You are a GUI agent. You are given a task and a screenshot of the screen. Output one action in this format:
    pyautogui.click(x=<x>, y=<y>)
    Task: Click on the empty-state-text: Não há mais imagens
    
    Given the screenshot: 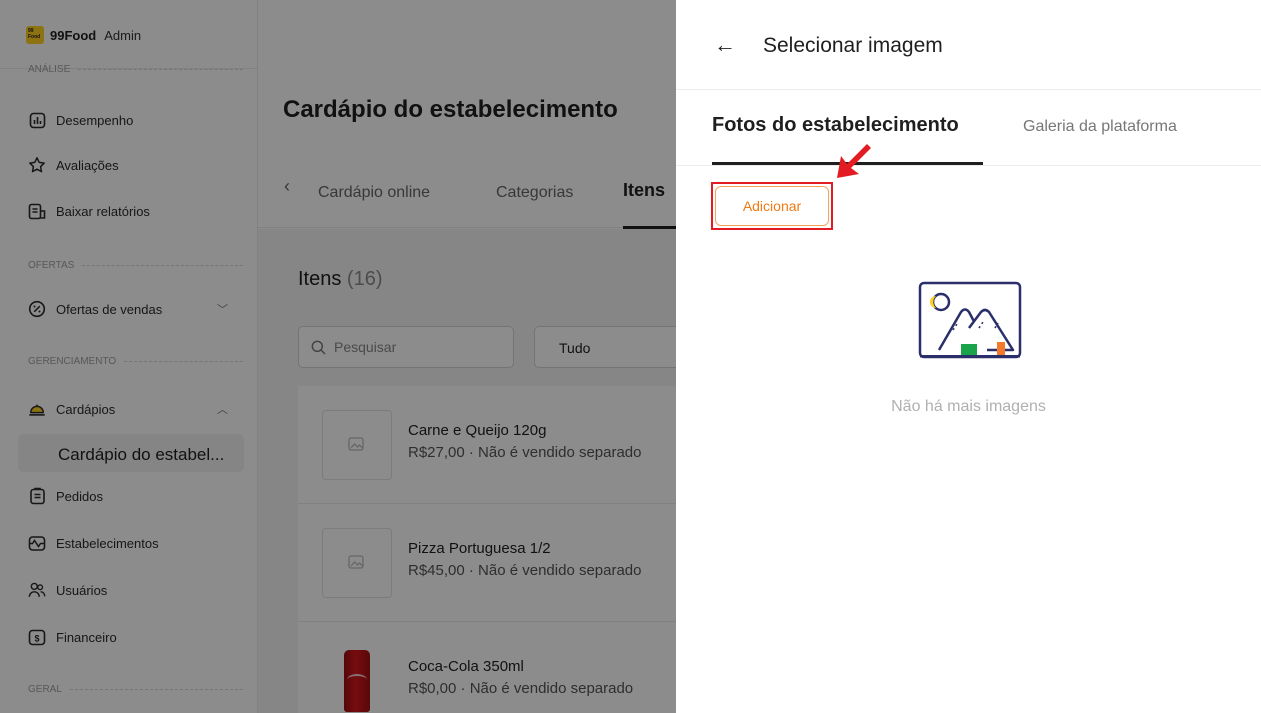 What is the action you would take?
    pyautogui.click(x=968, y=406)
    